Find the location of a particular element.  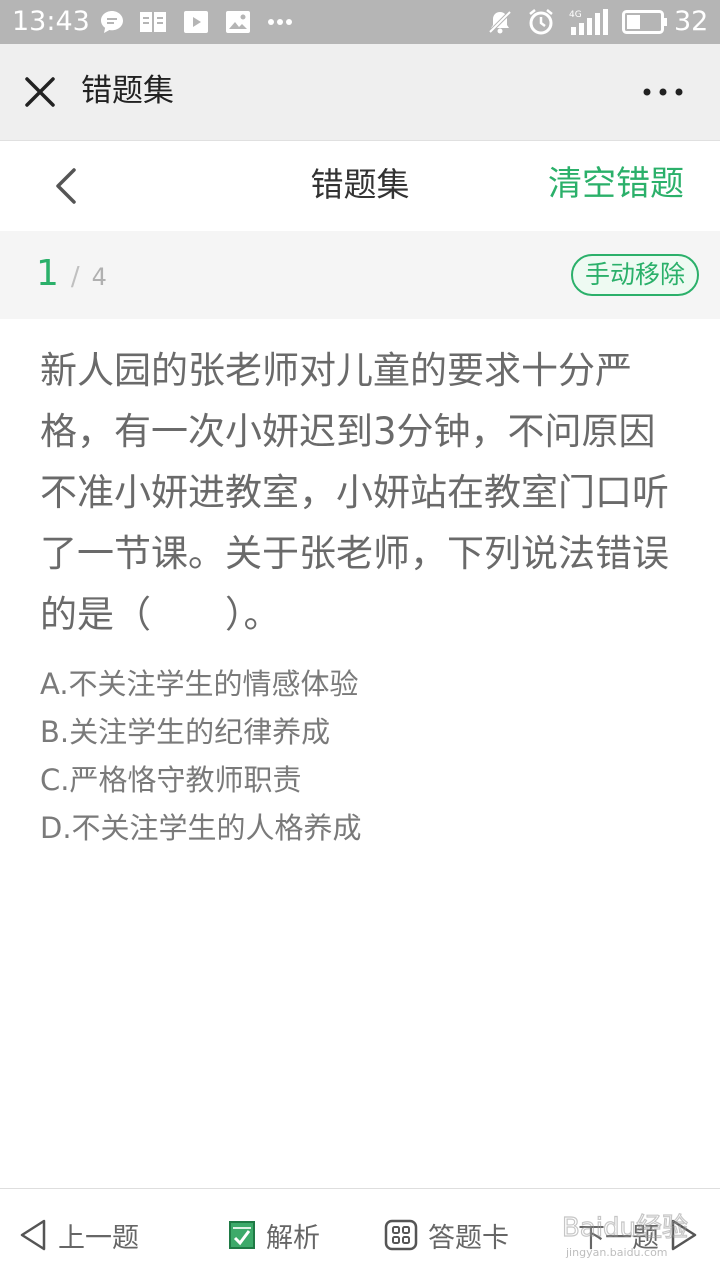

mute-bell-icon is located at coordinates (500, 22).